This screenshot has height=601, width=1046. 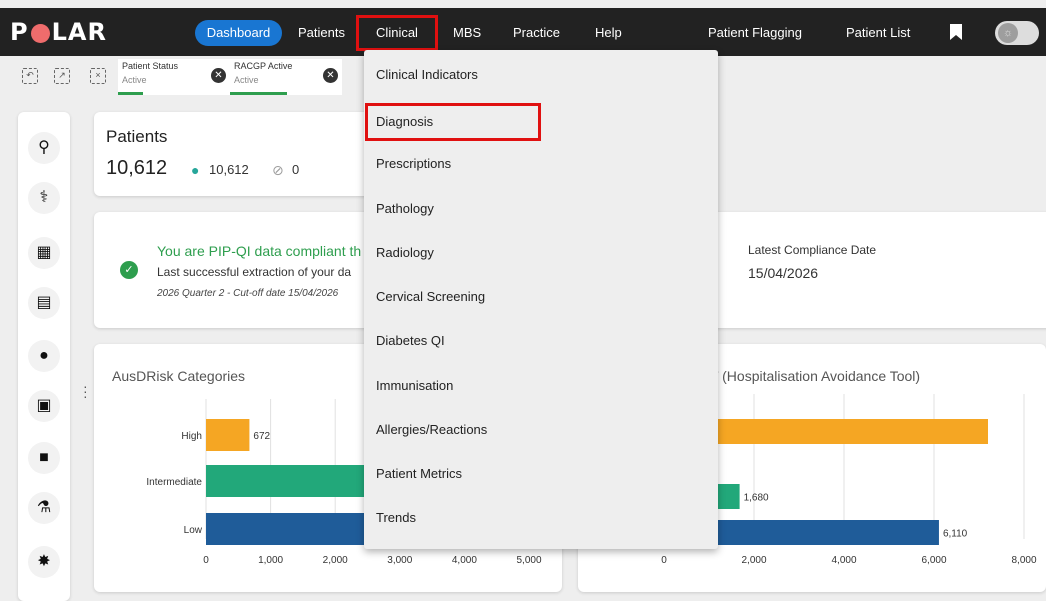 What do you see at coordinates (44, 148) in the screenshot?
I see `patient-search-icon: ⚲` at bounding box center [44, 148].